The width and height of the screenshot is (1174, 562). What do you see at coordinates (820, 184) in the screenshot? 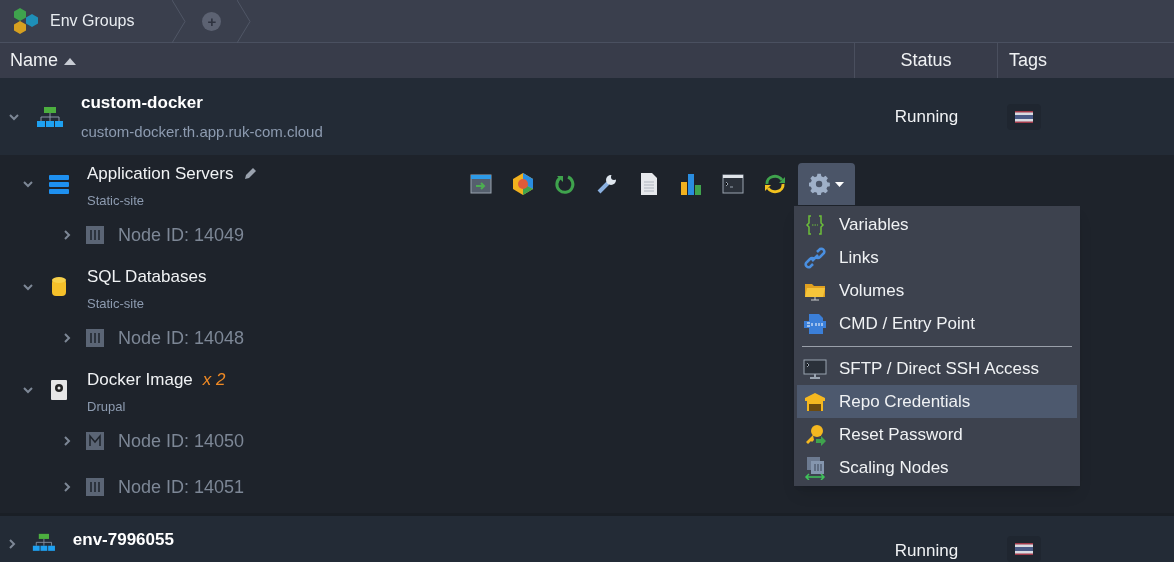
I see `settings-icon` at bounding box center [820, 184].